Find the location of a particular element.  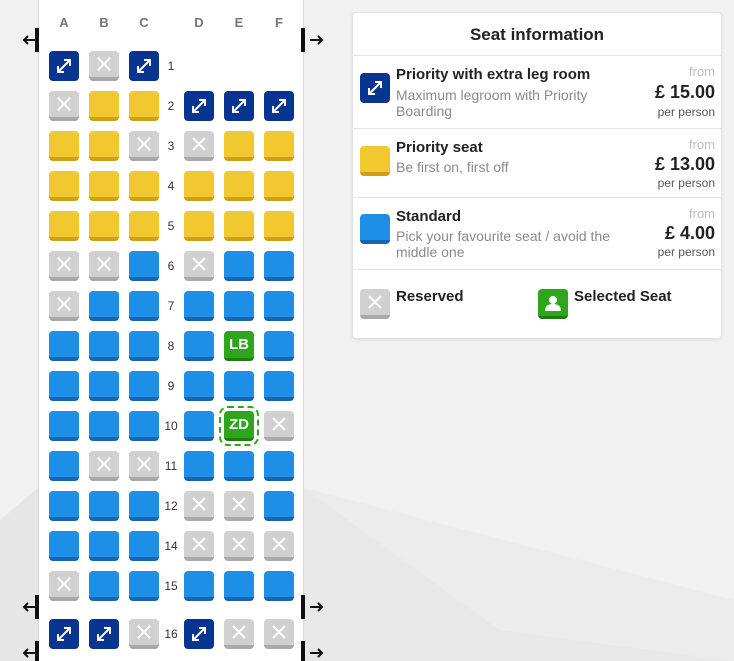

seat-7b is located at coordinates (104, 306).